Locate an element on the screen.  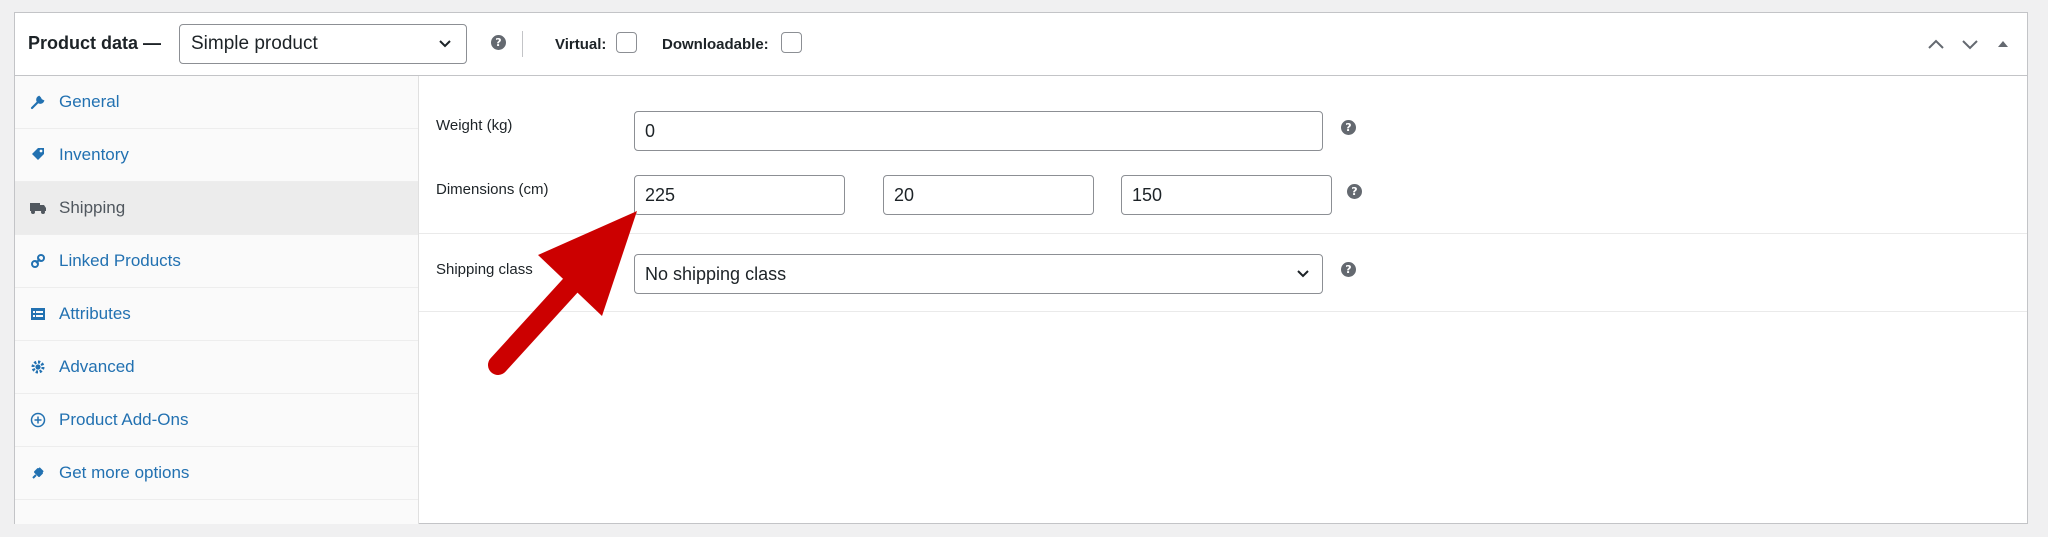
length-value: 225 is located at coordinates (660, 195).